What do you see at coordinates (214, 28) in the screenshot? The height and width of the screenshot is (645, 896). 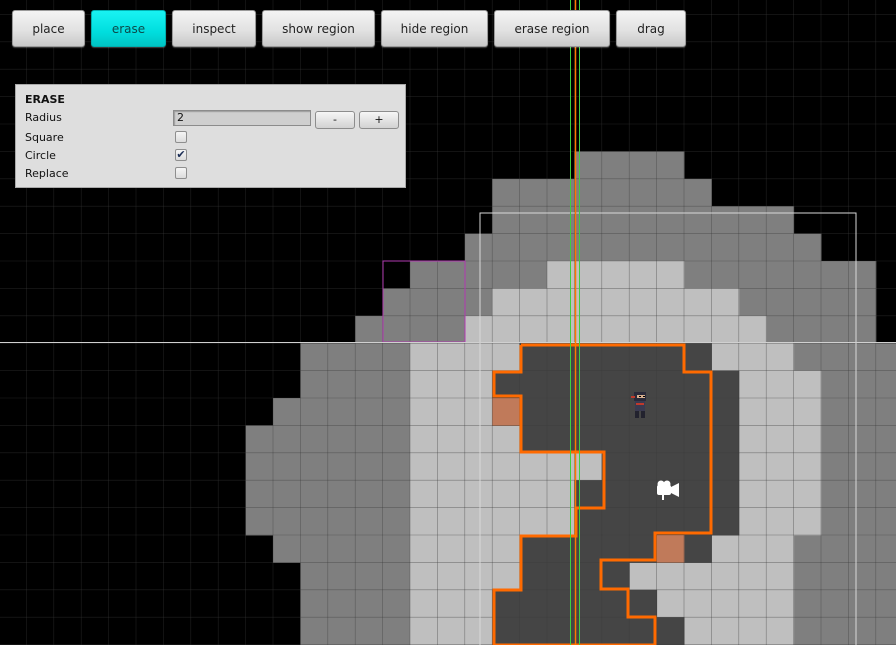 I see `inspect-button: inspect` at bounding box center [214, 28].